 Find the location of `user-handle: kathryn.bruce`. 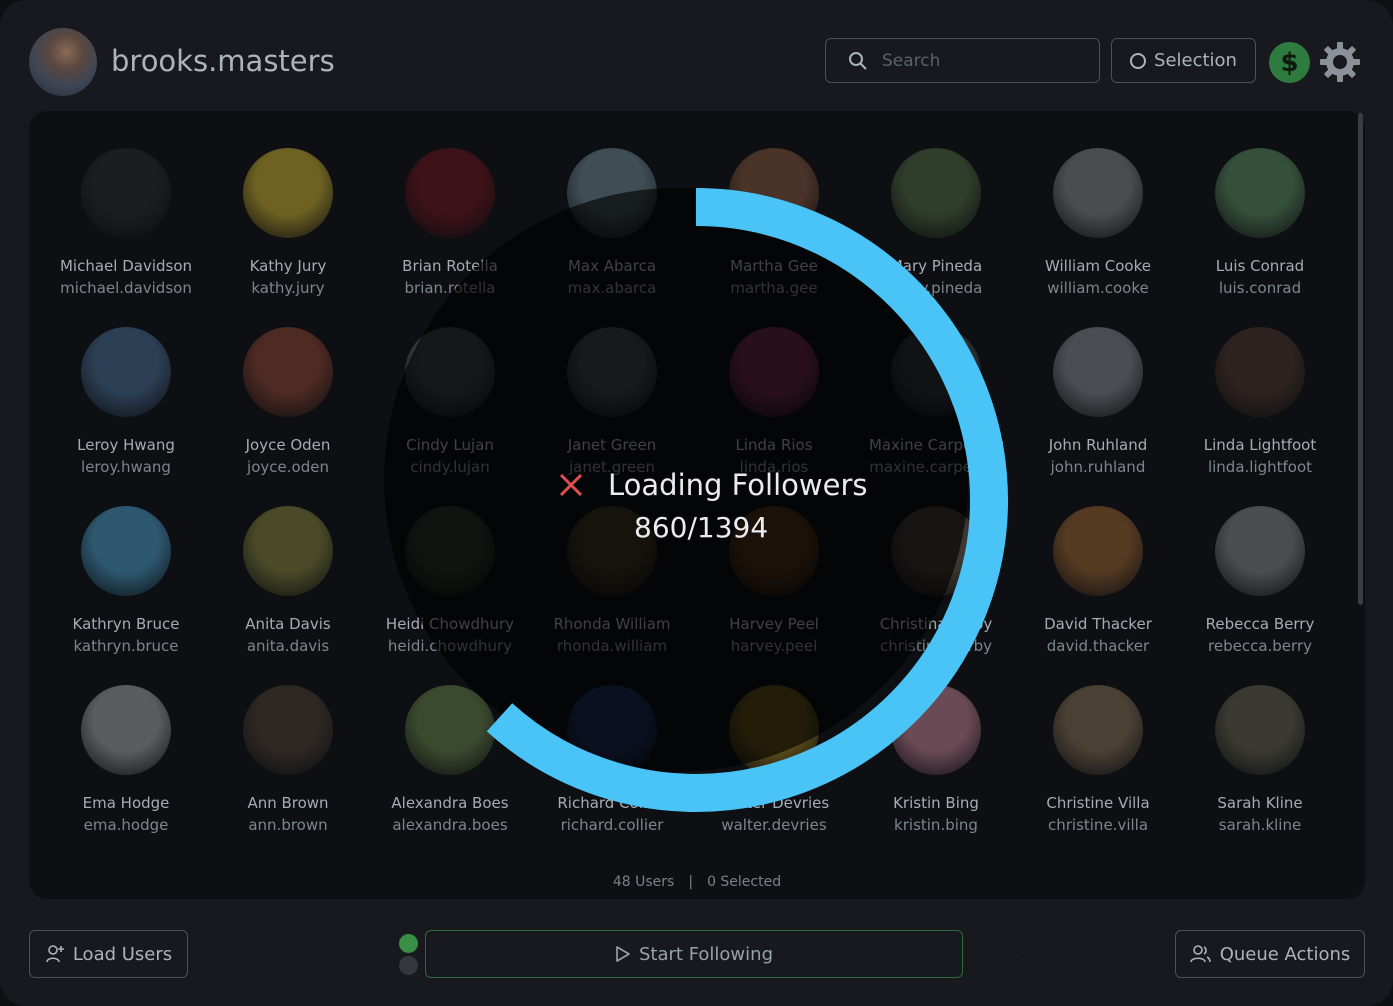

user-handle: kathryn.bruce is located at coordinates (126, 646).